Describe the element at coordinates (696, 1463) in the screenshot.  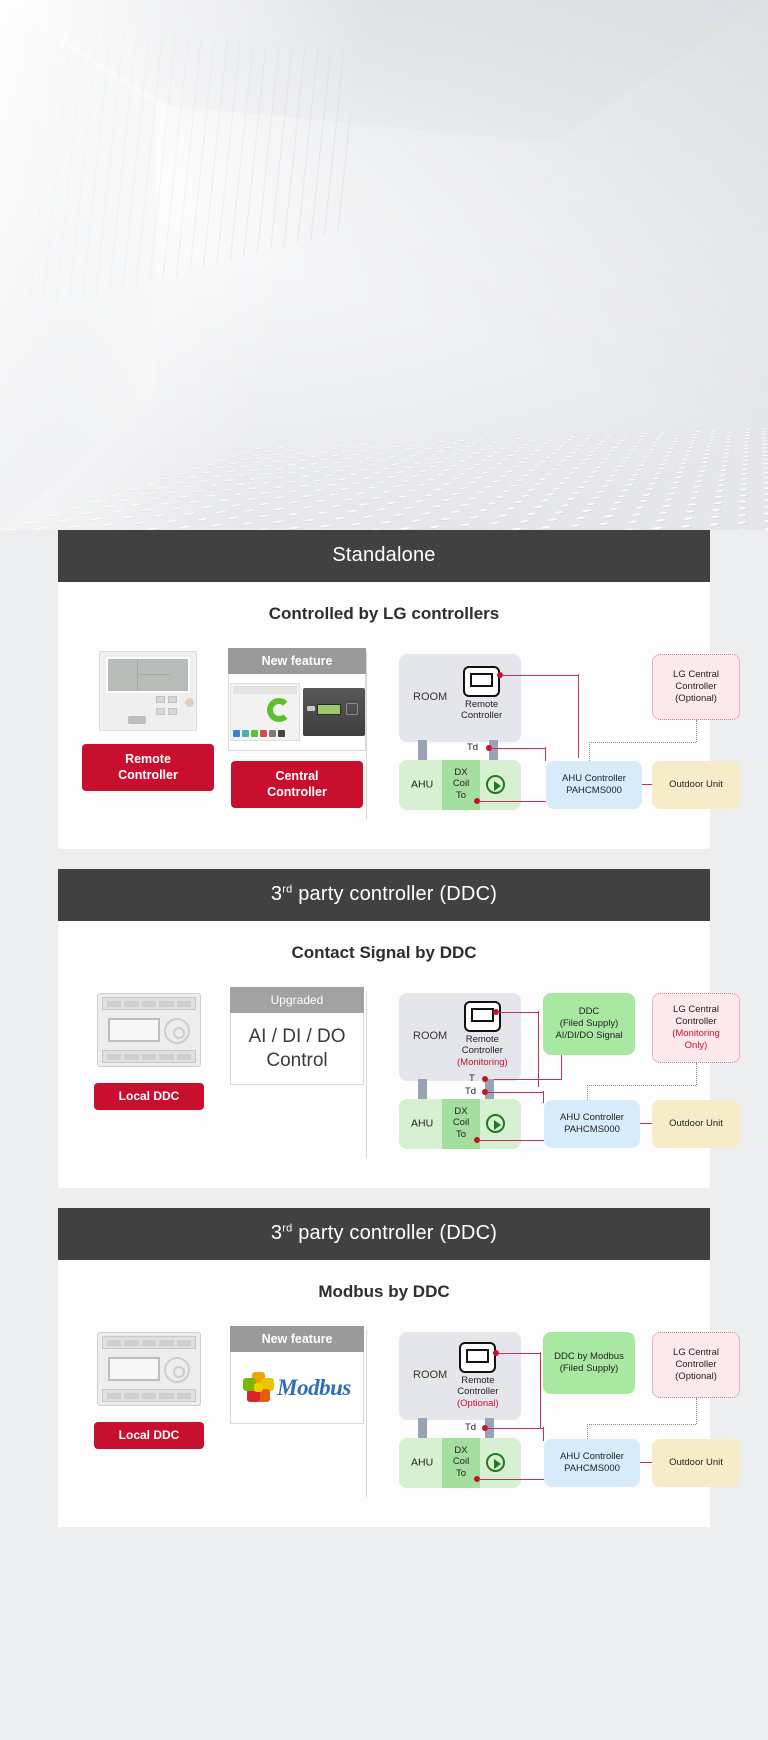
I see `odu-label: Outdoor Unit` at that location.